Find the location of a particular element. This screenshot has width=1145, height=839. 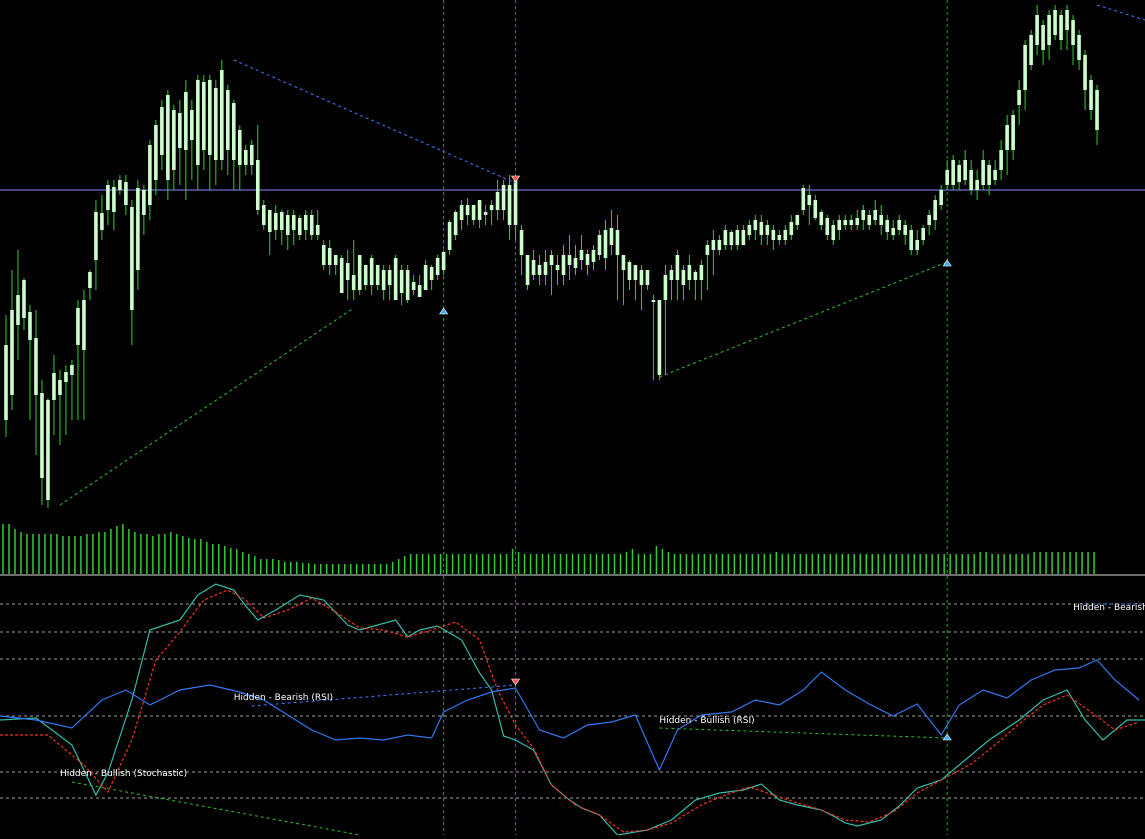

annotation-label-3: Hidden - Bullish (Stochastic) is located at coordinates (123, 774).